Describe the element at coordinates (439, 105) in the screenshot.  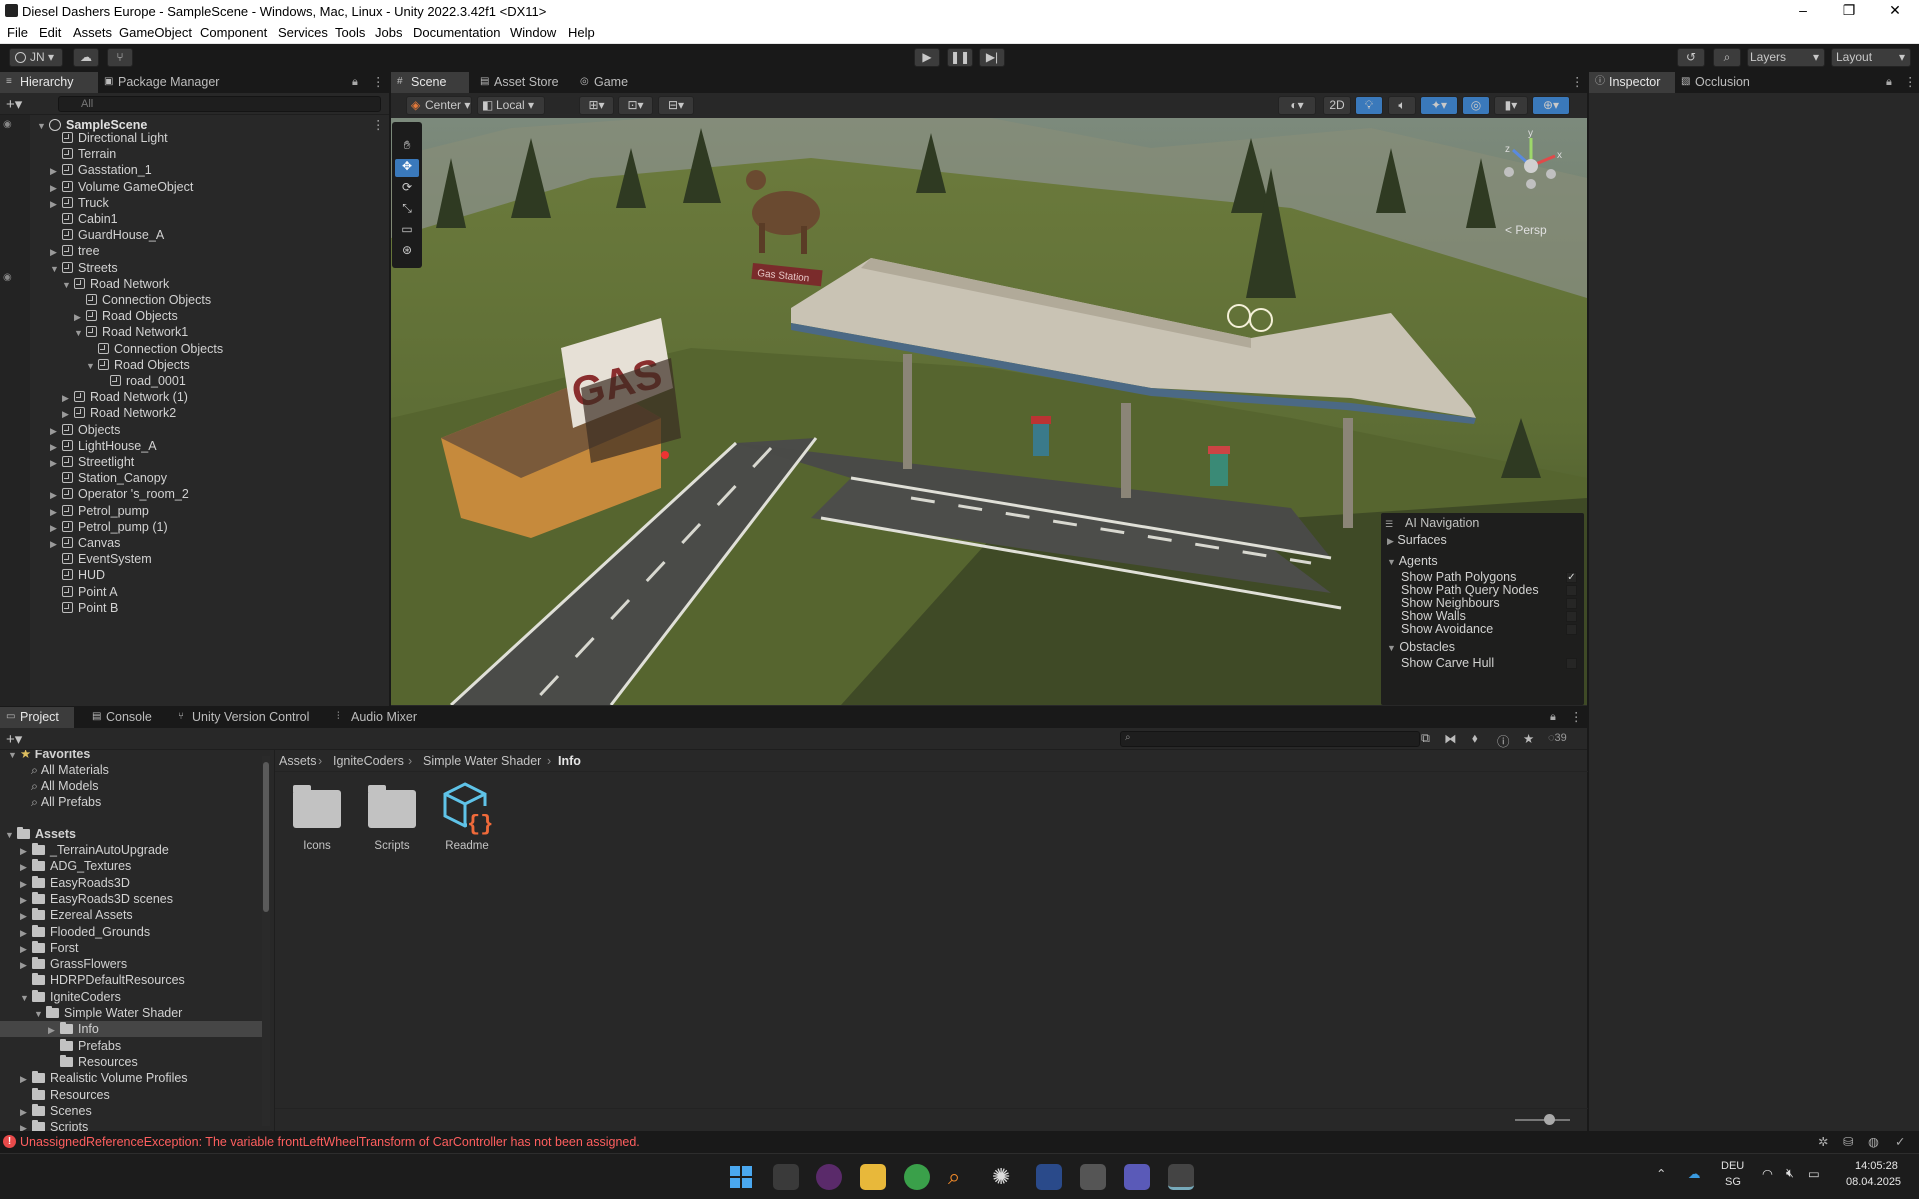
I see `pivot-dropdown: ◈ Center ▾` at that location.